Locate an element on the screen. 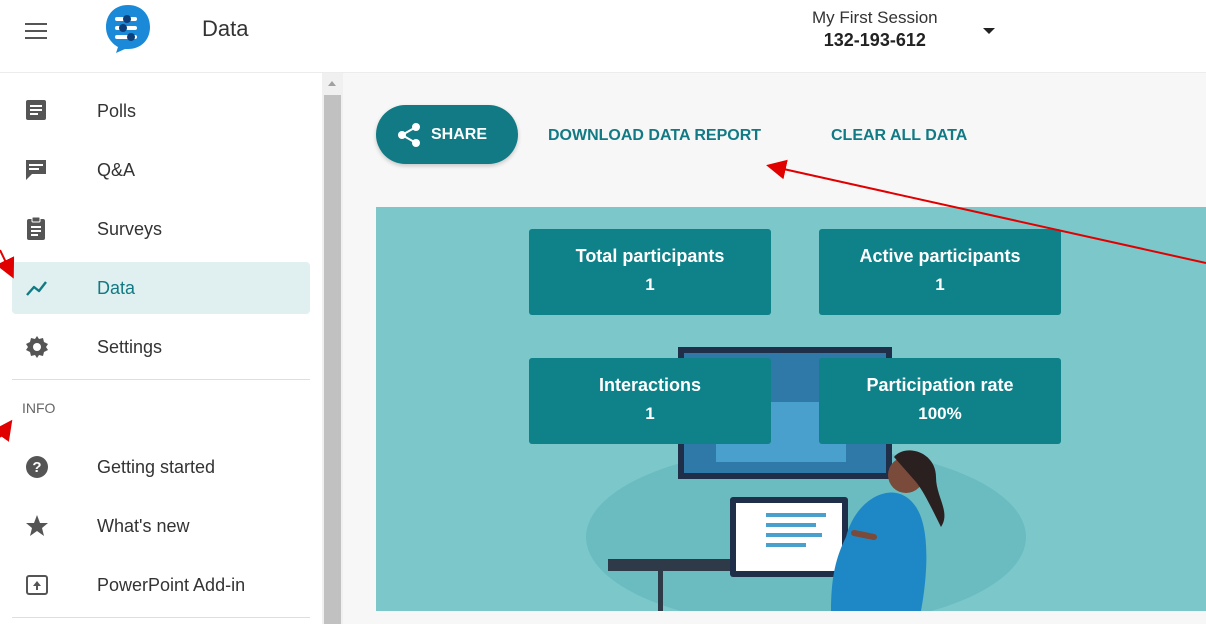 Image resolution: width=1206 pixels, height=624 pixels. session-code: 132-193-612 is located at coordinates (874, 40).